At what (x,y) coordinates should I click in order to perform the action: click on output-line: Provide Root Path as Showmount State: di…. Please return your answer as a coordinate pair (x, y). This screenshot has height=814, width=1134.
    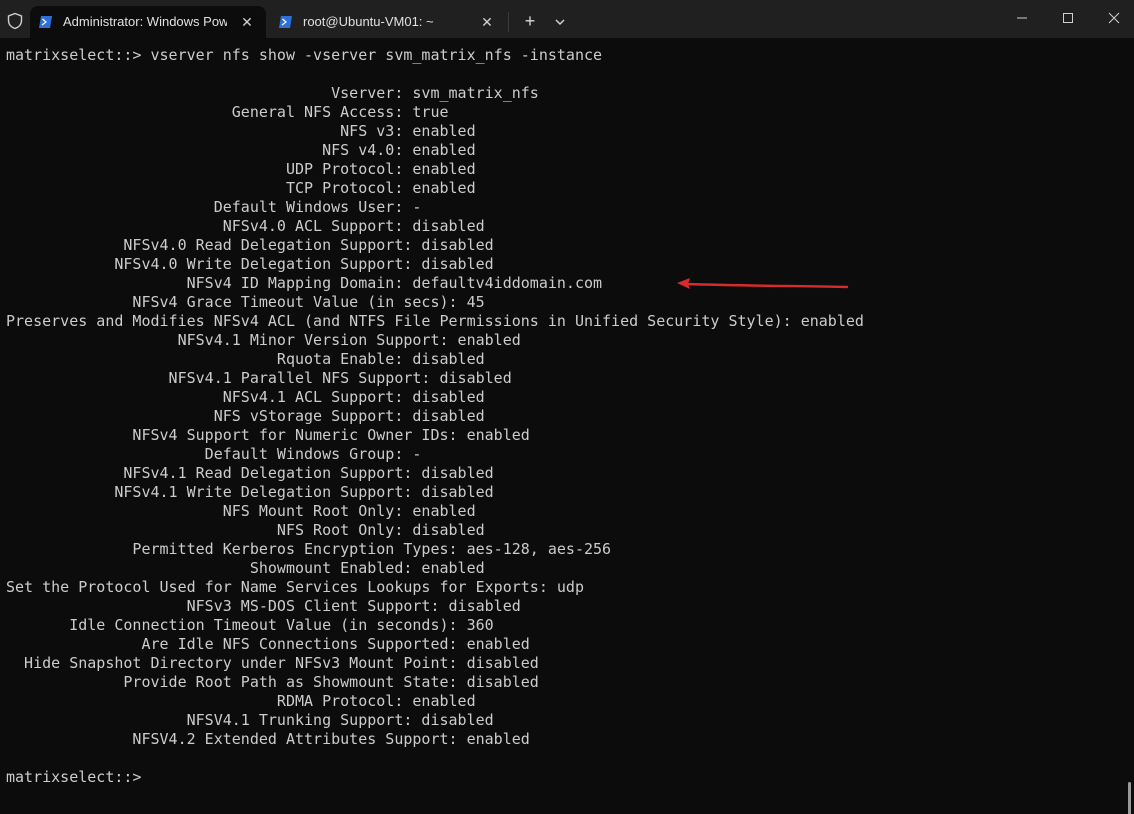
    Looking at the image, I should click on (272, 682).